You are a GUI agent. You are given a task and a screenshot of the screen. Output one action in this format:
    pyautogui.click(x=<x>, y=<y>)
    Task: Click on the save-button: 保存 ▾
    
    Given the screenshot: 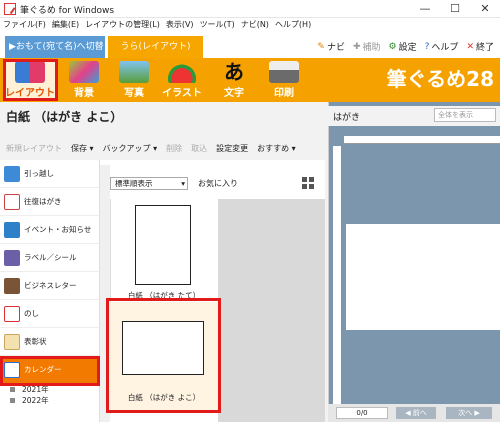 What is the action you would take?
    pyautogui.click(x=82, y=148)
    